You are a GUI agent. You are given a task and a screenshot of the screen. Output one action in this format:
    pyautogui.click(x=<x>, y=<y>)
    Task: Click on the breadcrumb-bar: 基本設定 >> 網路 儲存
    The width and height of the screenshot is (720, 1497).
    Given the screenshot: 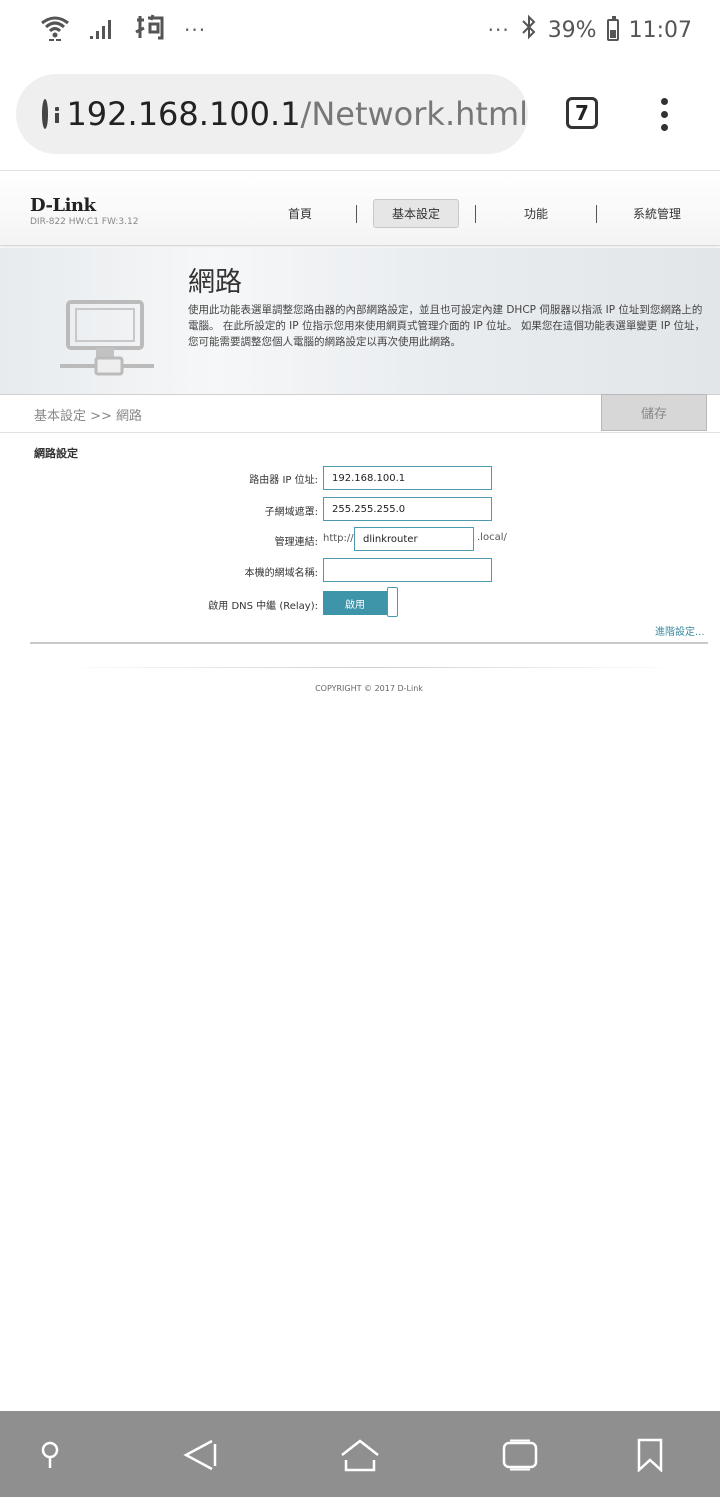 What is the action you would take?
    pyautogui.click(x=360, y=413)
    